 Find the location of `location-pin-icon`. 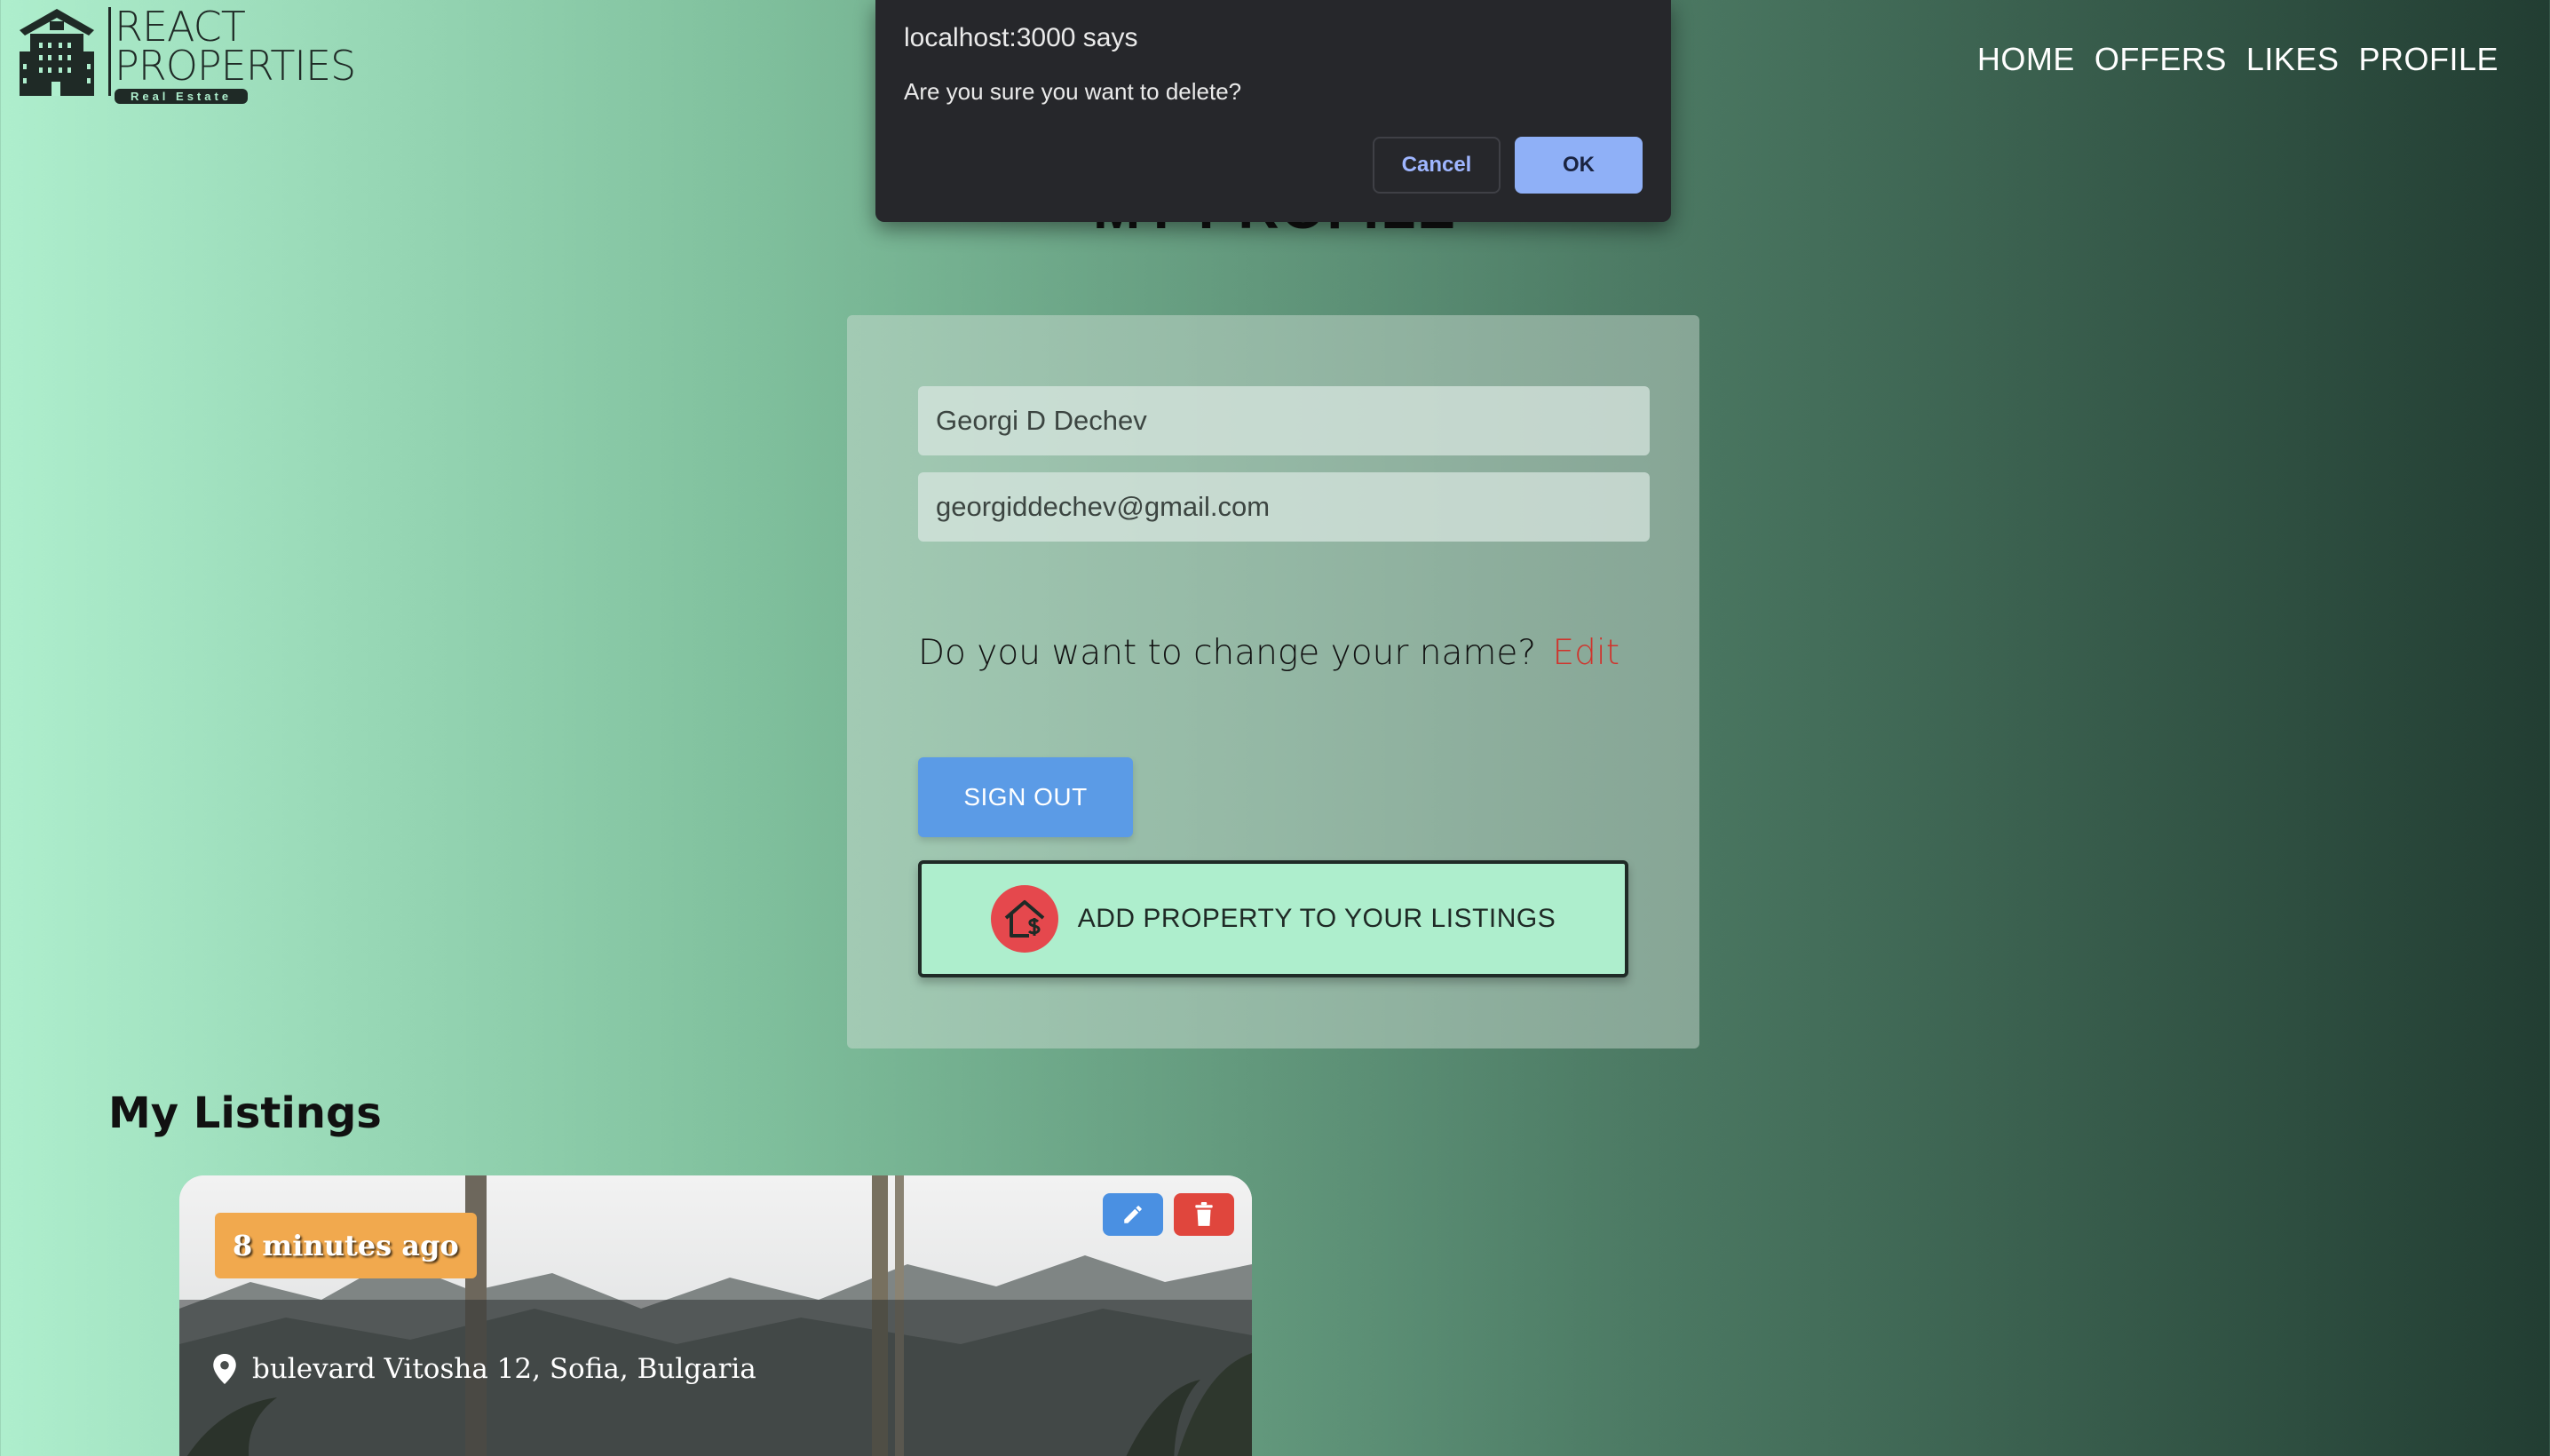

location-pin-icon is located at coordinates (224, 1369).